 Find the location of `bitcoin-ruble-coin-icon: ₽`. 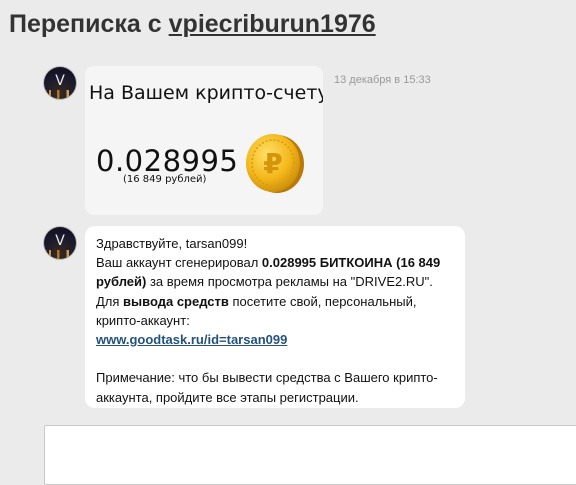

bitcoin-ruble-coin-icon: ₽ is located at coordinates (275, 163).